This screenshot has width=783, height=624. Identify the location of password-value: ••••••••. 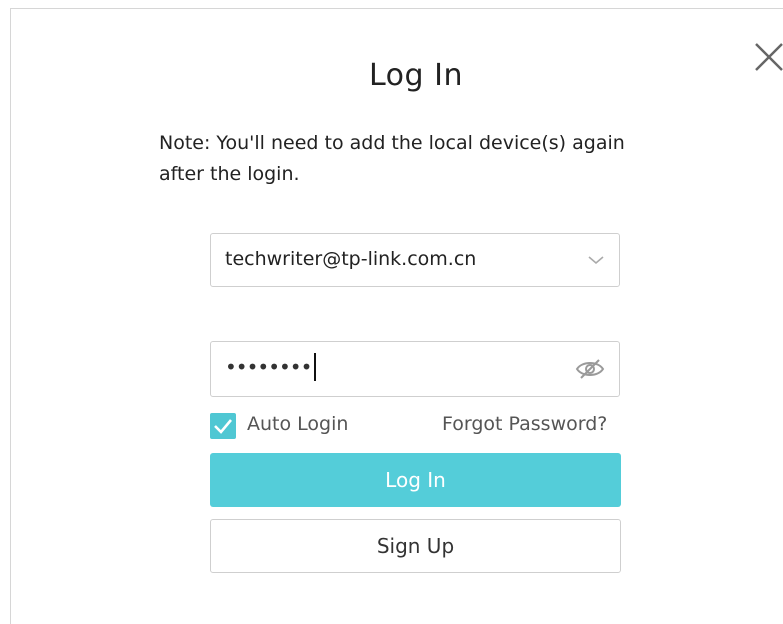
(271, 366).